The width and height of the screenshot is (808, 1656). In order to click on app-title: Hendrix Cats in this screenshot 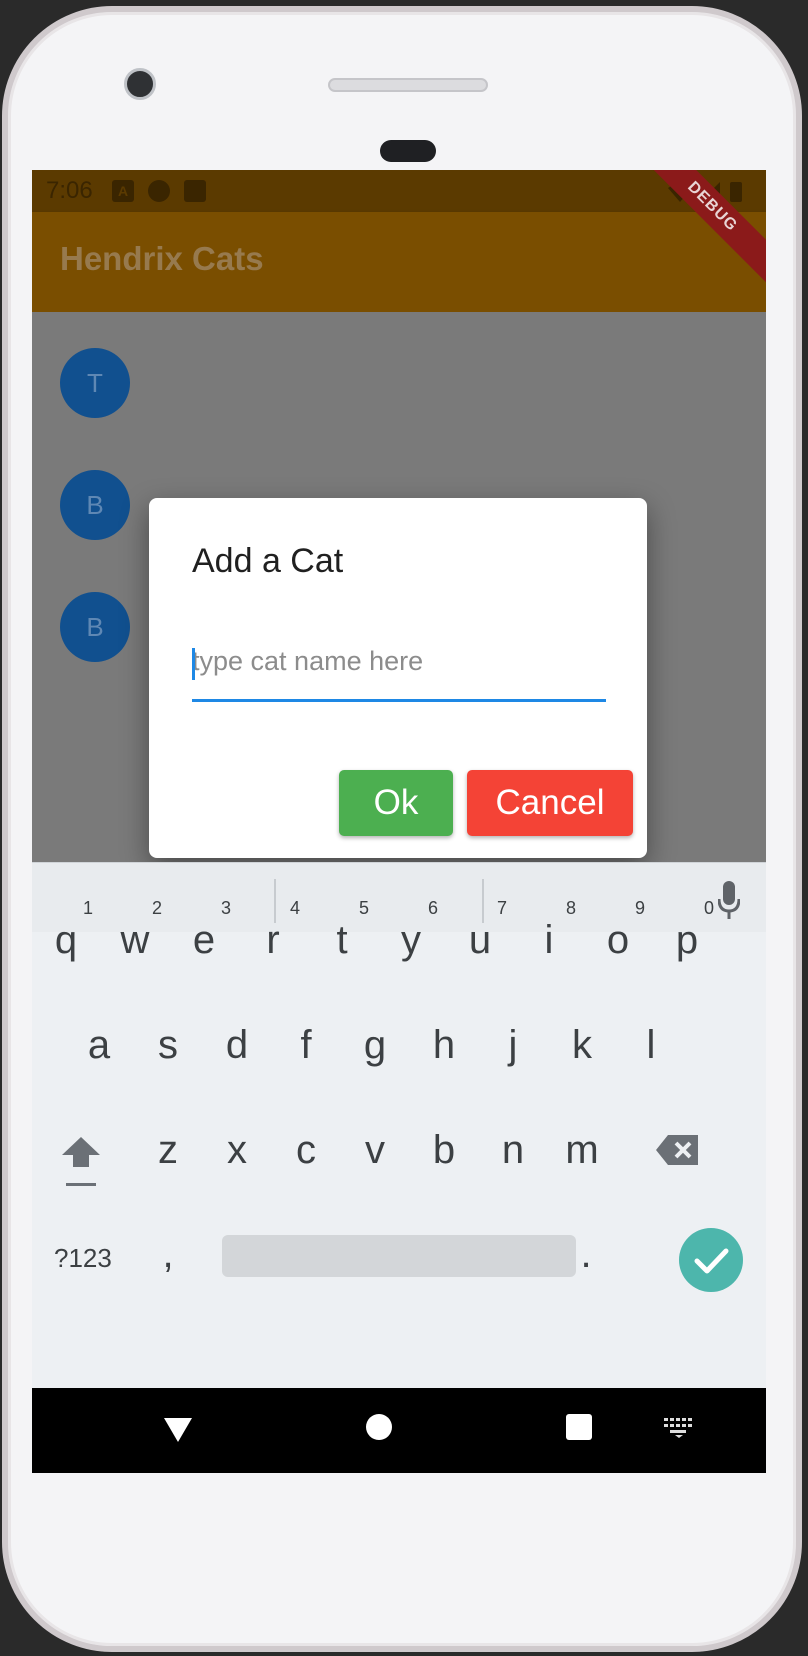, I will do `click(162, 258)`.